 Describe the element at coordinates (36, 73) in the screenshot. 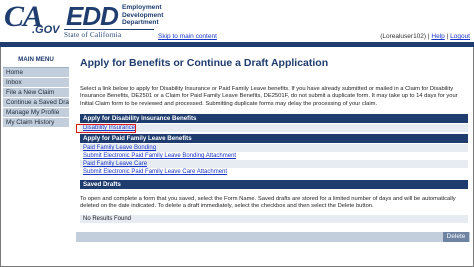

I see `sidebar-item-home: Home` at that location.